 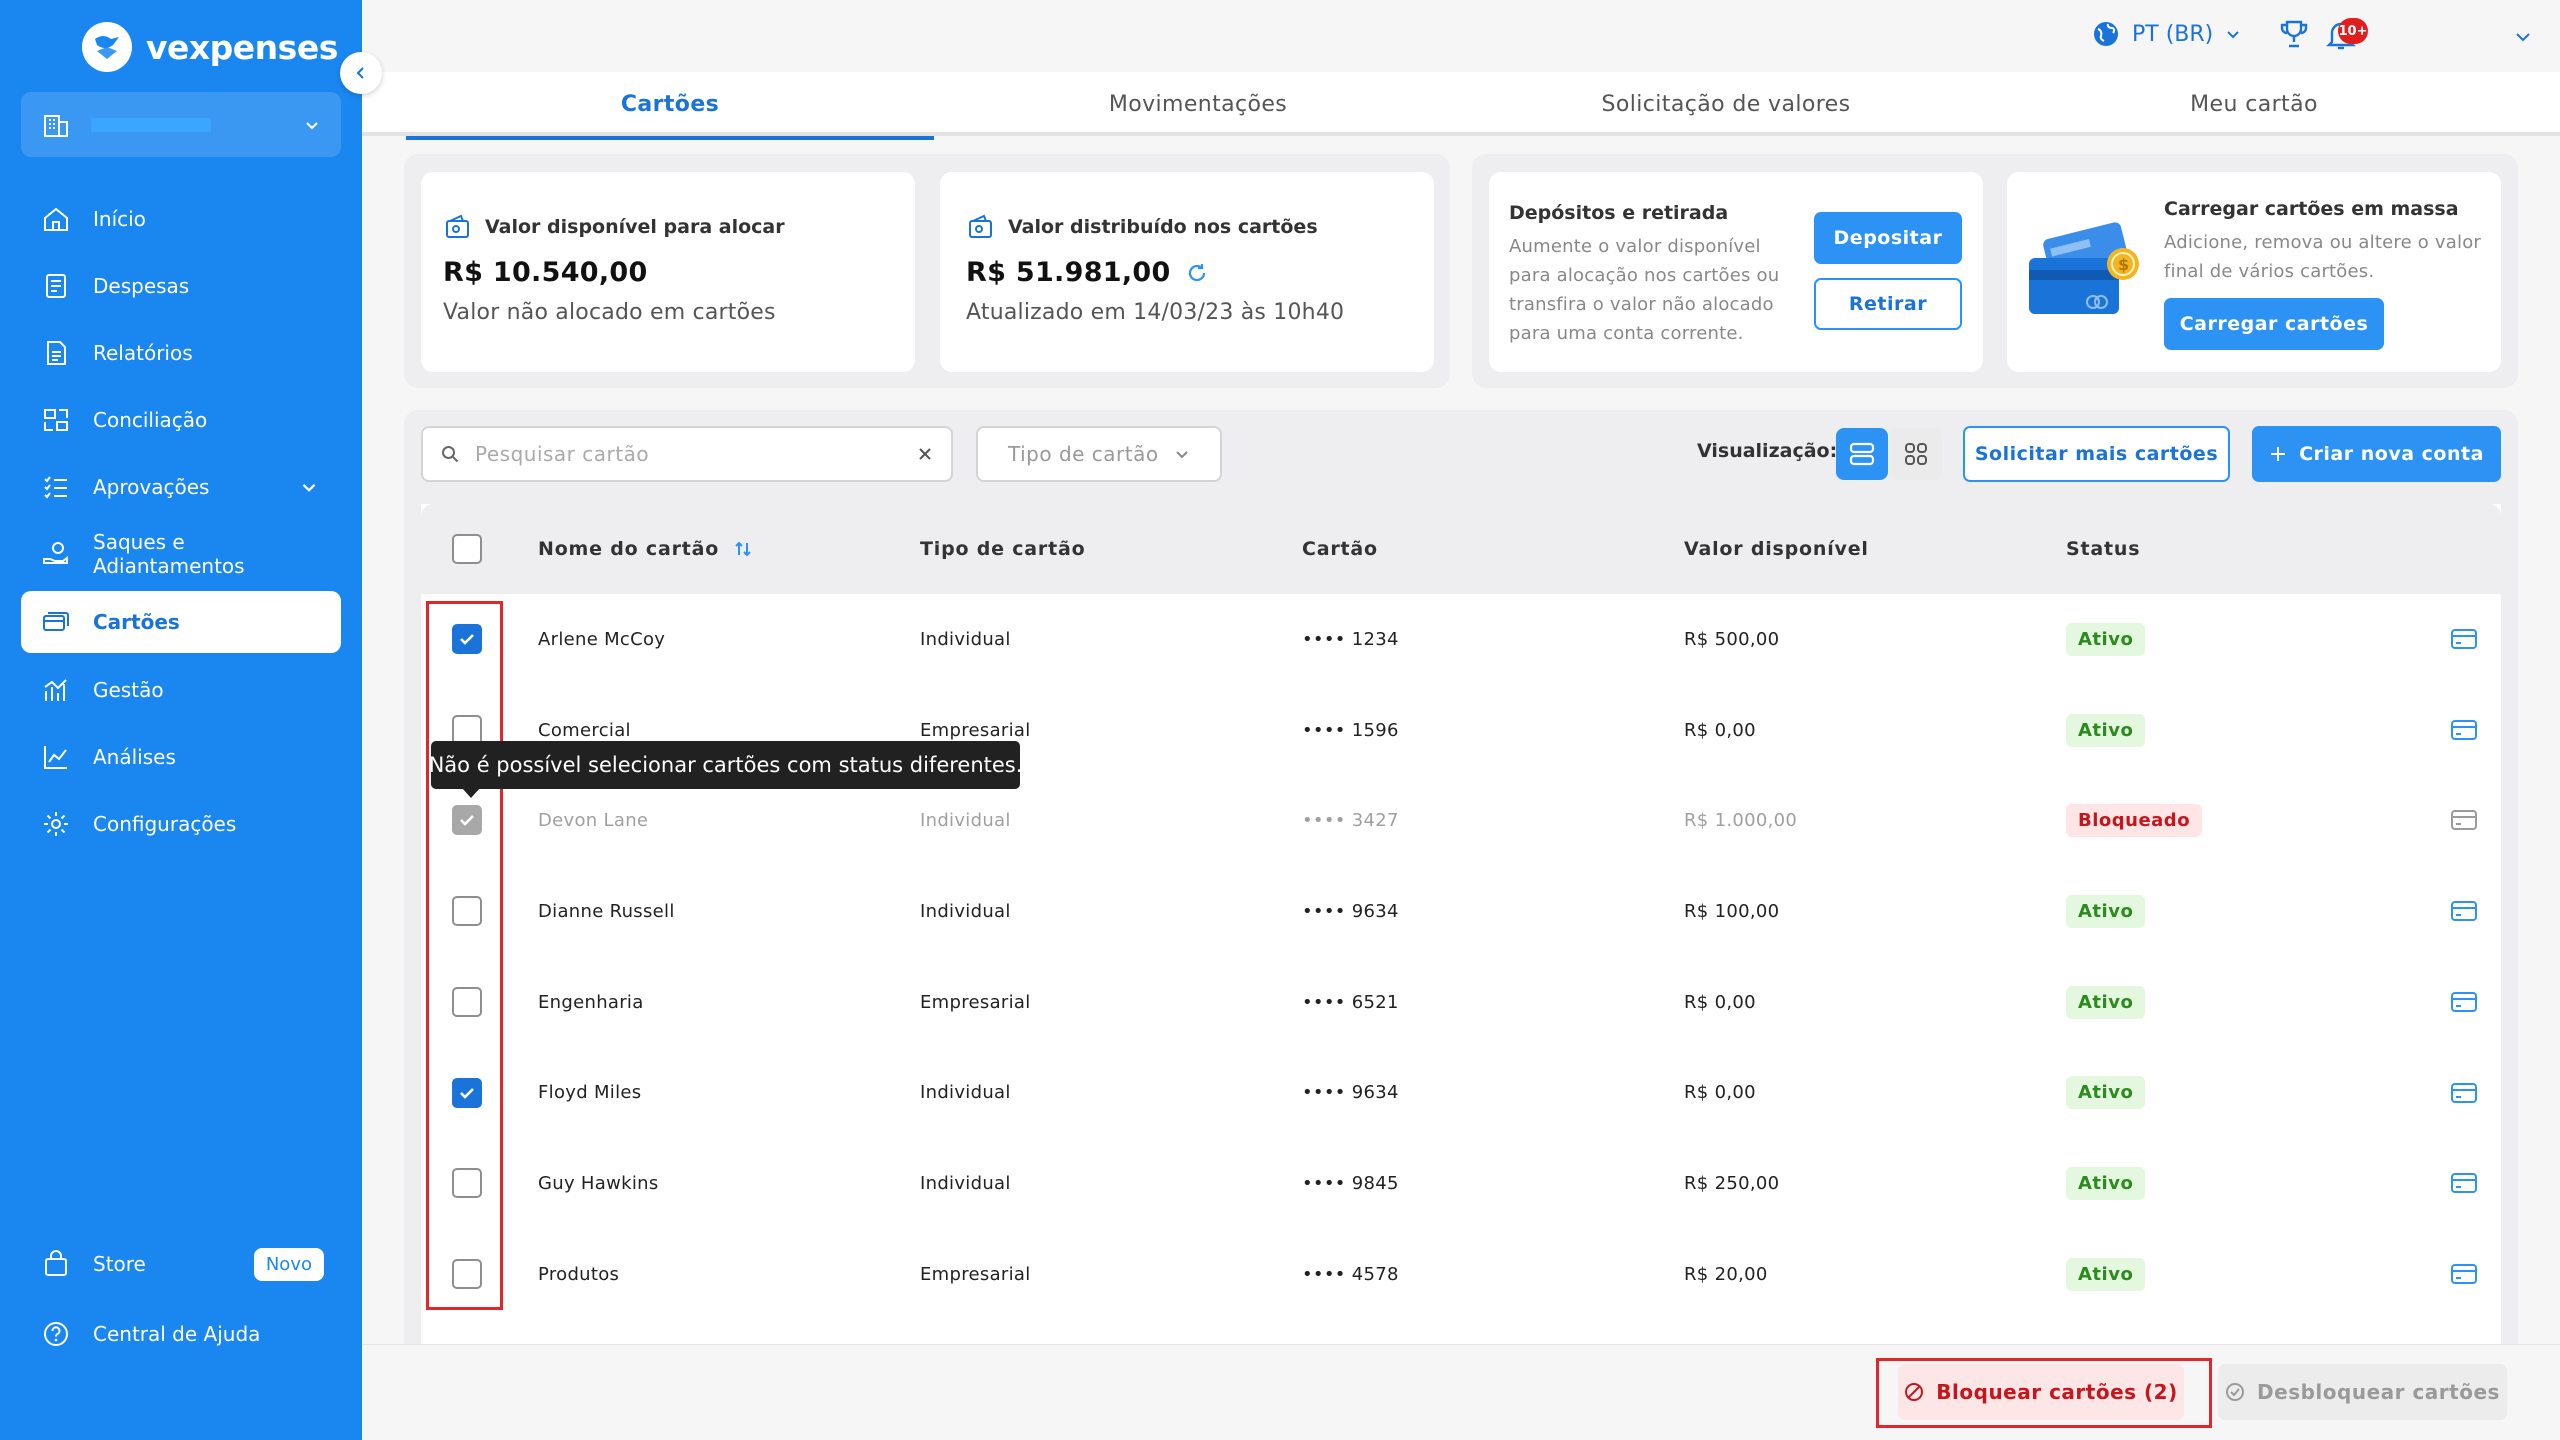 I want to click on cell-name: Guy Hawkins, so click(x=598, y=1184).